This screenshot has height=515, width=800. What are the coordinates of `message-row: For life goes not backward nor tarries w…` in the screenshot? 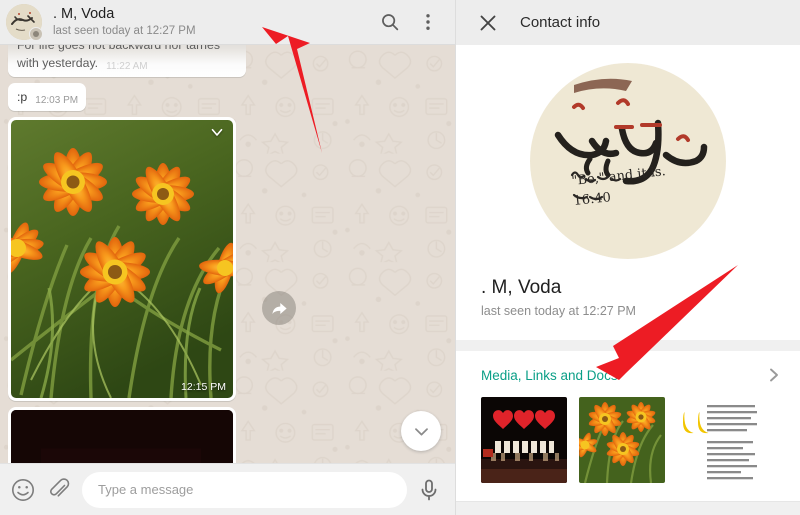 It's located at (222, 61).